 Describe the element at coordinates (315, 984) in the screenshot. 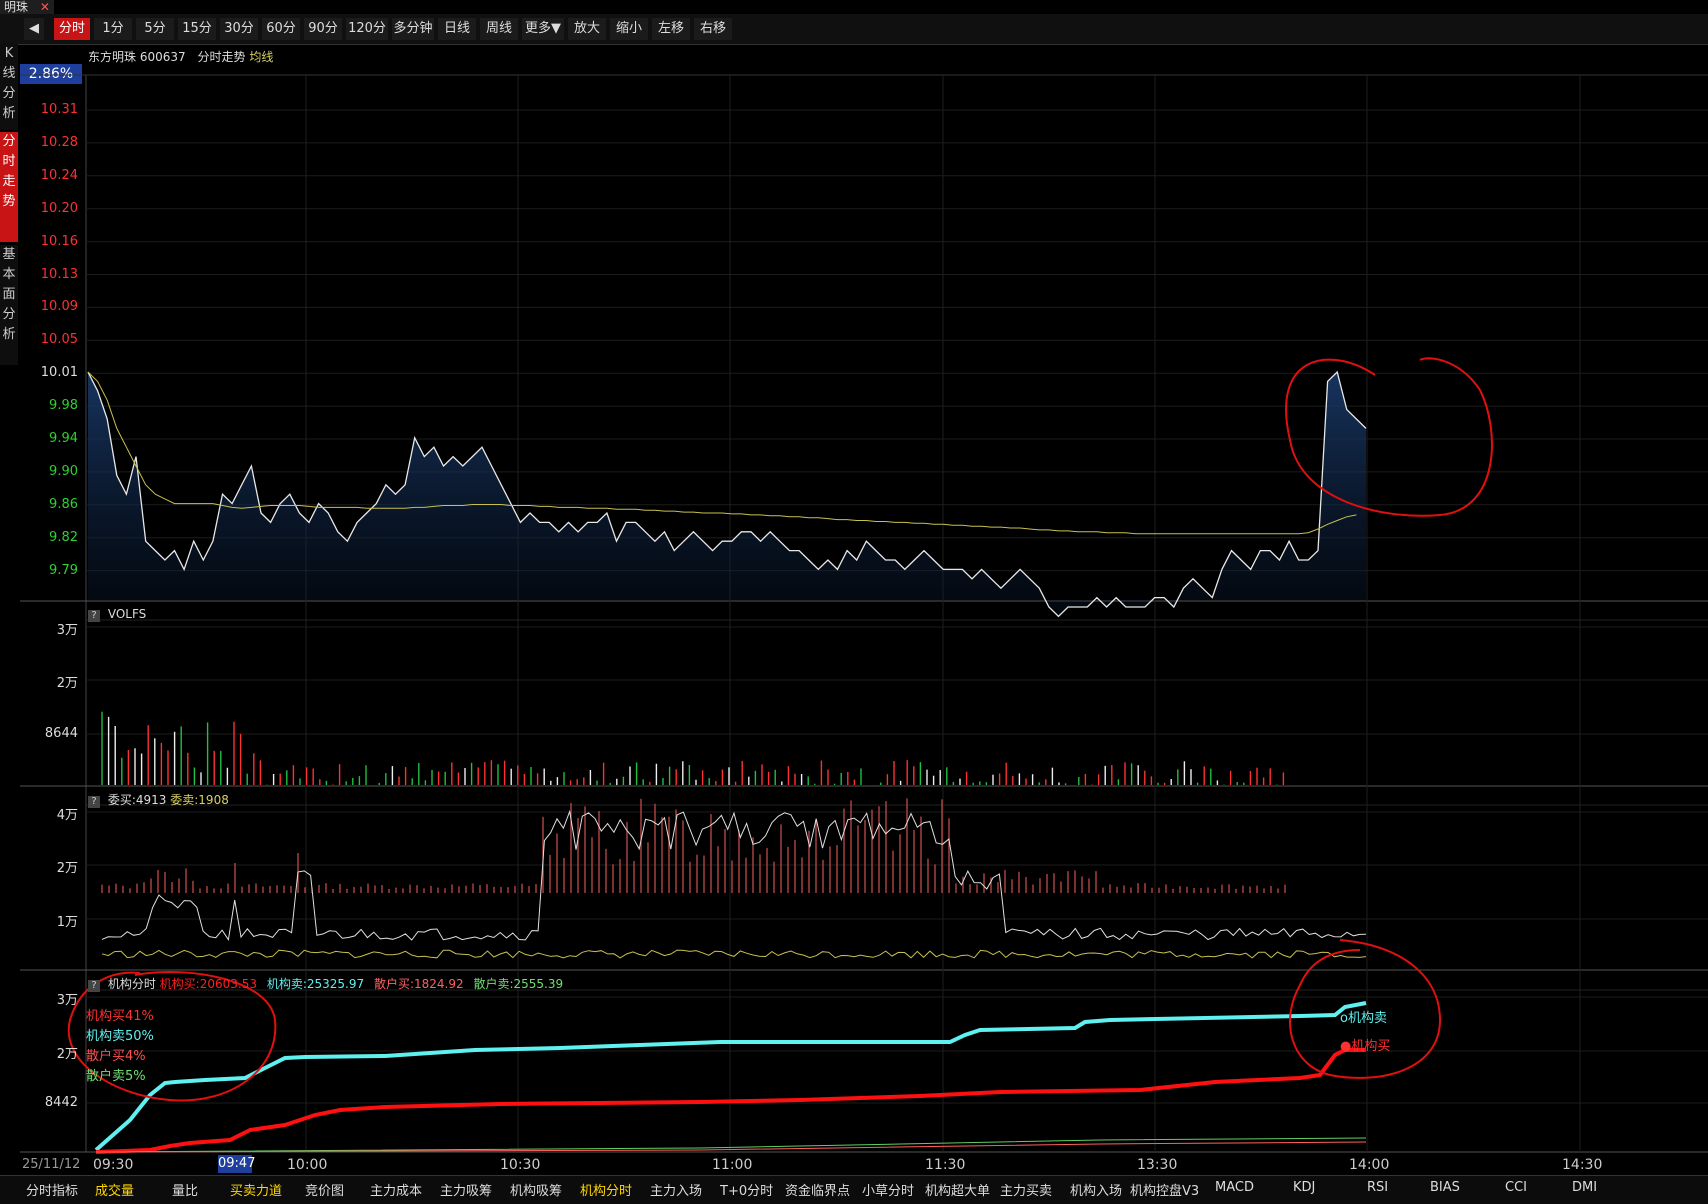

I see `inst-sell-value: 机构卖:25325.97` at that location.